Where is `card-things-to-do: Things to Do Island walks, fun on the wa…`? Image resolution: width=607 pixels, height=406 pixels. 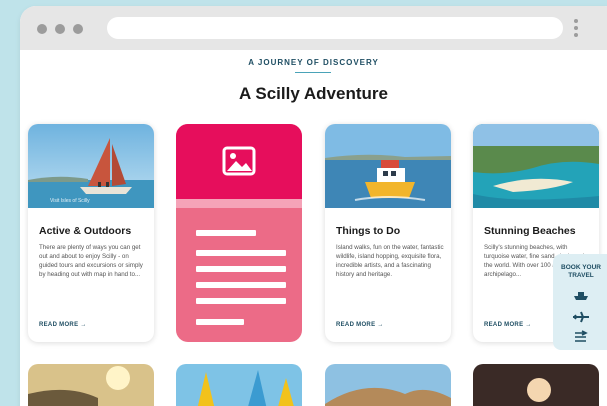 card-things-to-do: Things to Do Island walks, fun on the wa… is located at coordinates (388, 233).